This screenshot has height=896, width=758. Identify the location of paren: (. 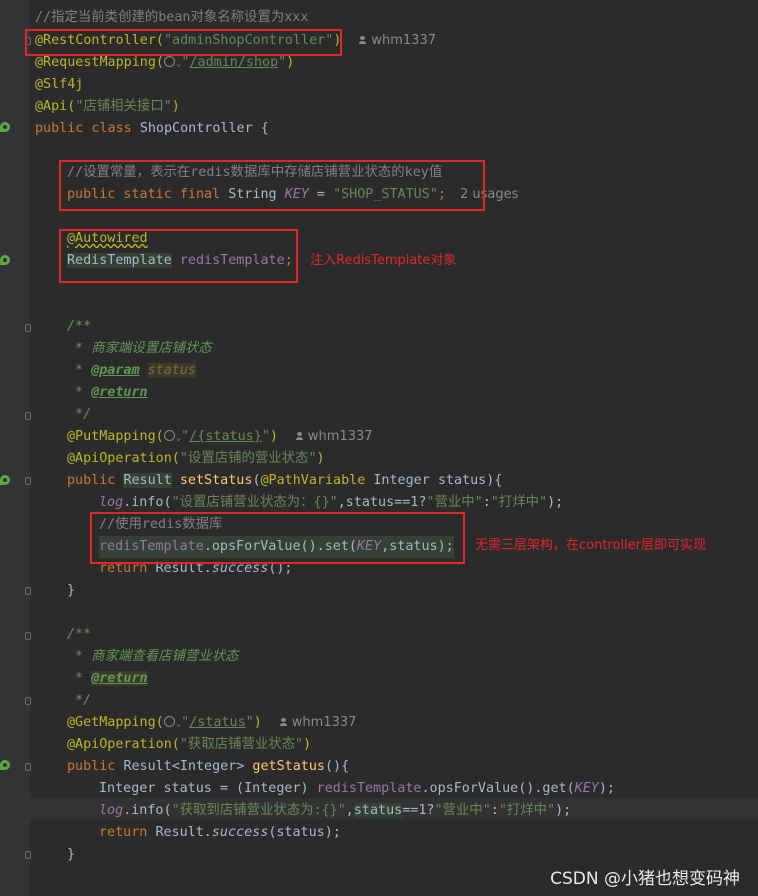
(256, 480).